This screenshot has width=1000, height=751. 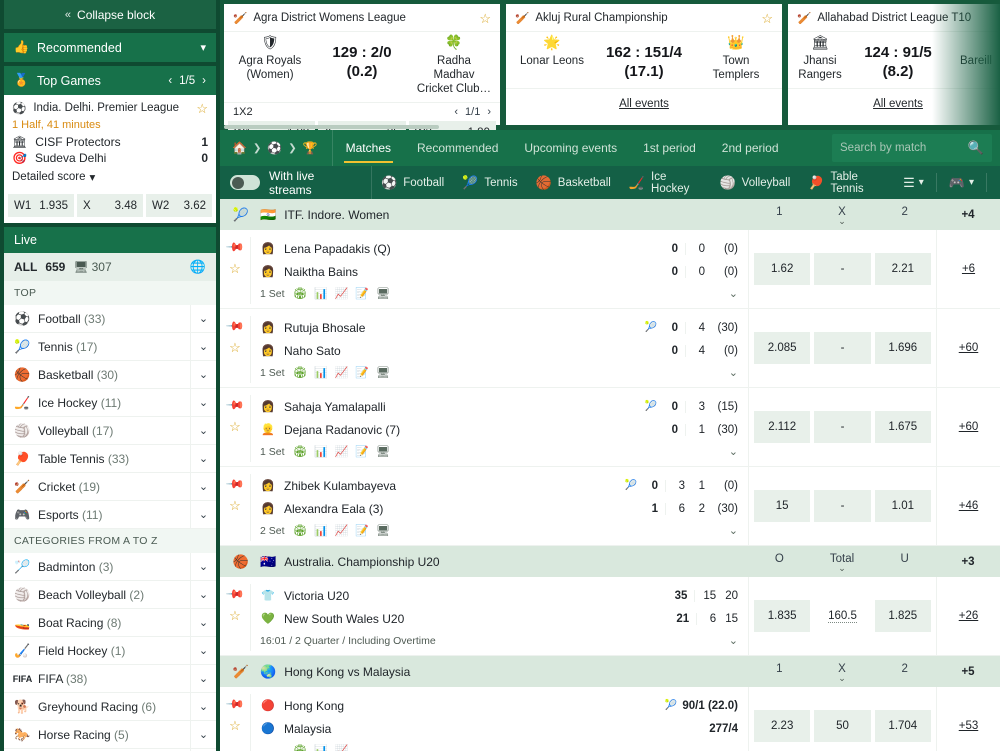 What do you see at coordinates (110, 108) in the screenshot?
I see `top-games-league-row: ⚽ India. Delhi. Premier League ☆` at bounding box center [110, 108].